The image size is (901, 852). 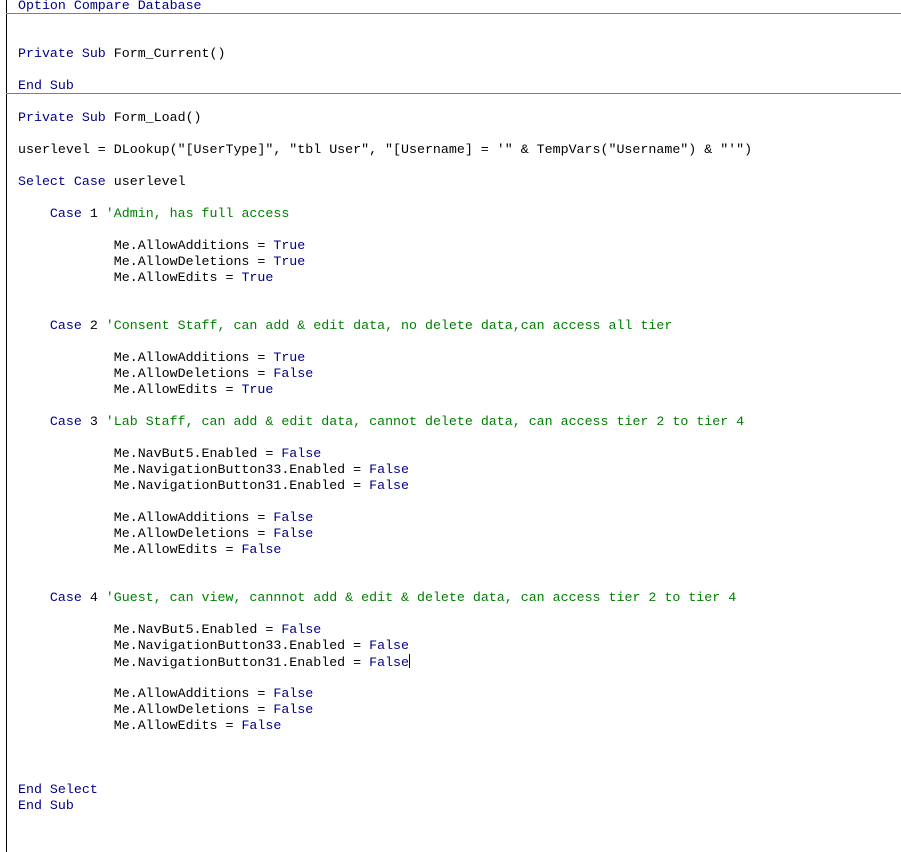 What do you see at coordinates (58, 789) in the screenshot?
I see `keyword-token: End Select` at bounding box center [58, 789].